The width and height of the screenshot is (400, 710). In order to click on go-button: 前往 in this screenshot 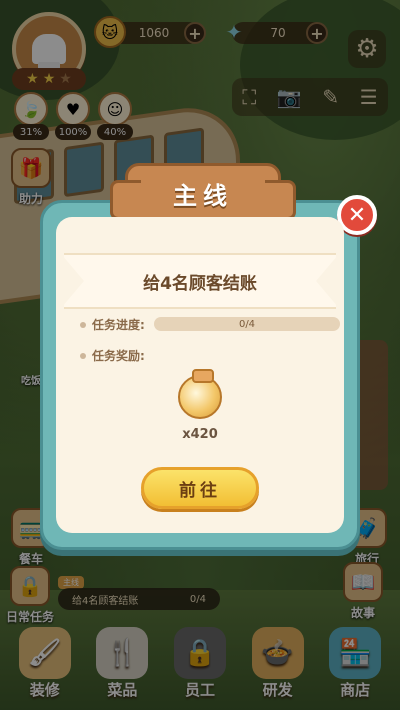, I will do `click(200, 488)`.